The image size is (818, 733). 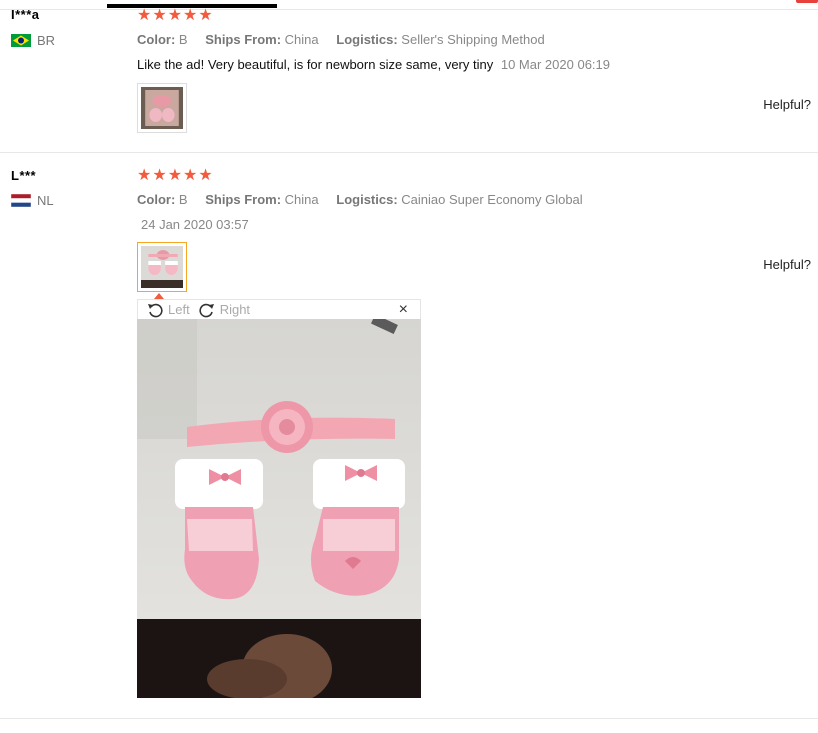 I want to click on reviewer-country: NL, so click(x=32, y=200).